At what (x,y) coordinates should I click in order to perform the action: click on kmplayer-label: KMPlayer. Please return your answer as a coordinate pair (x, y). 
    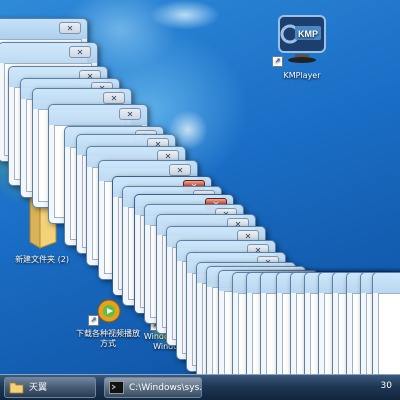
    Looking at the image, I should click on (302, 75).